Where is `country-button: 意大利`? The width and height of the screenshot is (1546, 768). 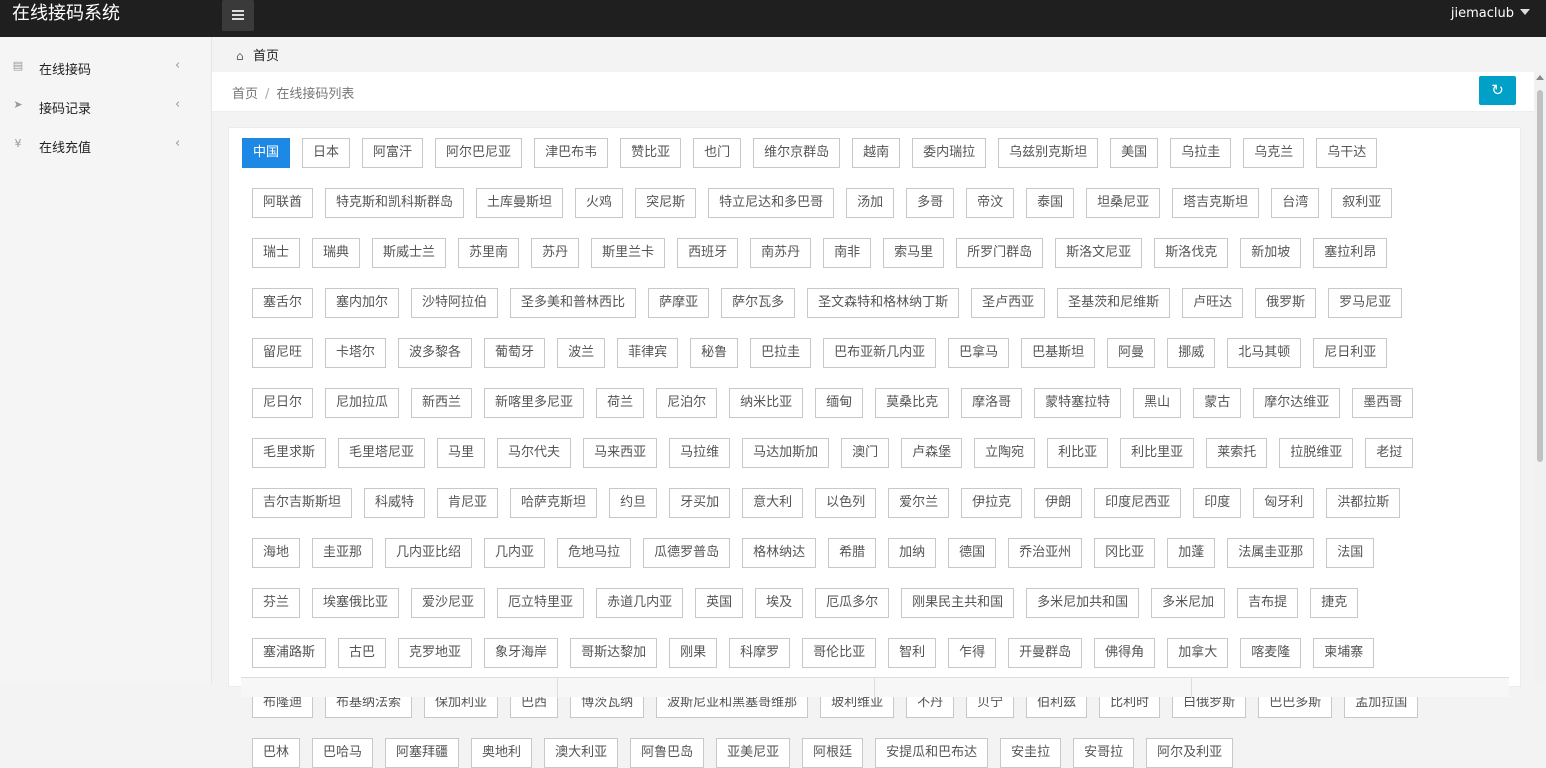
country-button: 意大利 is located at coordinates (773, 503).